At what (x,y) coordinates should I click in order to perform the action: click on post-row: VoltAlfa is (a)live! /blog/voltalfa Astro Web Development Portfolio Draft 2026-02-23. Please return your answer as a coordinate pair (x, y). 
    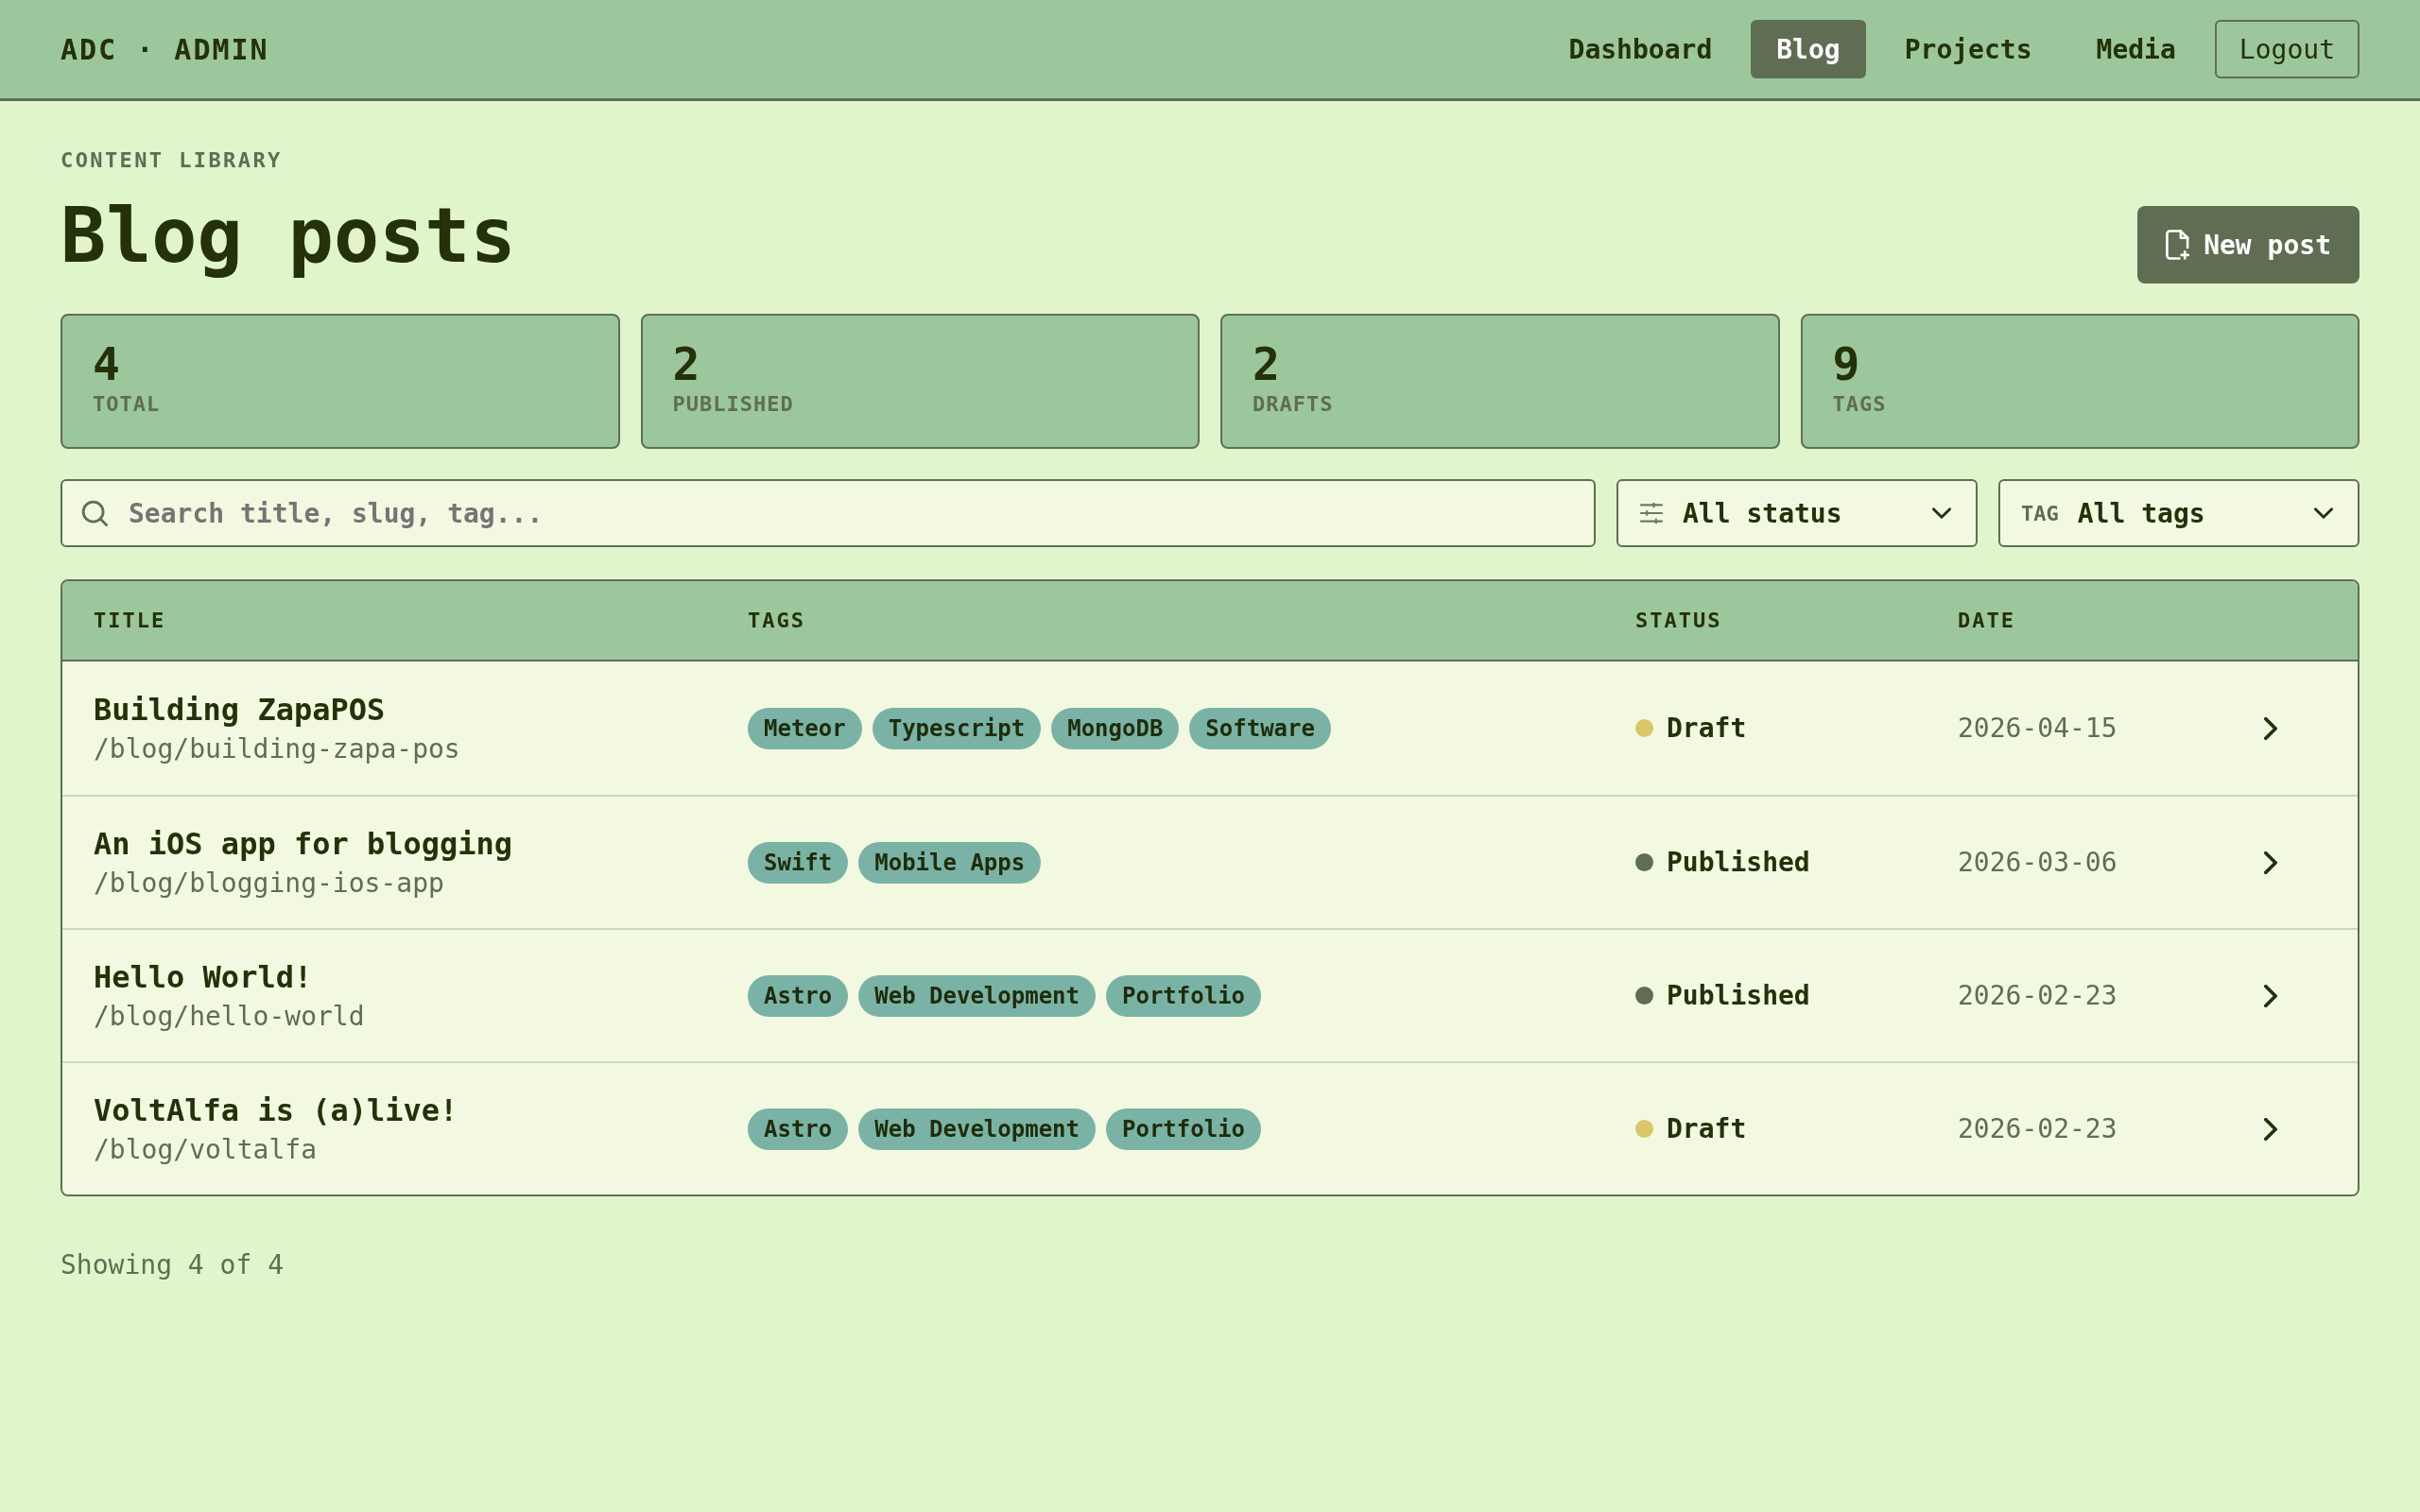
    Looking at the image, I should click on (1210, 1127).